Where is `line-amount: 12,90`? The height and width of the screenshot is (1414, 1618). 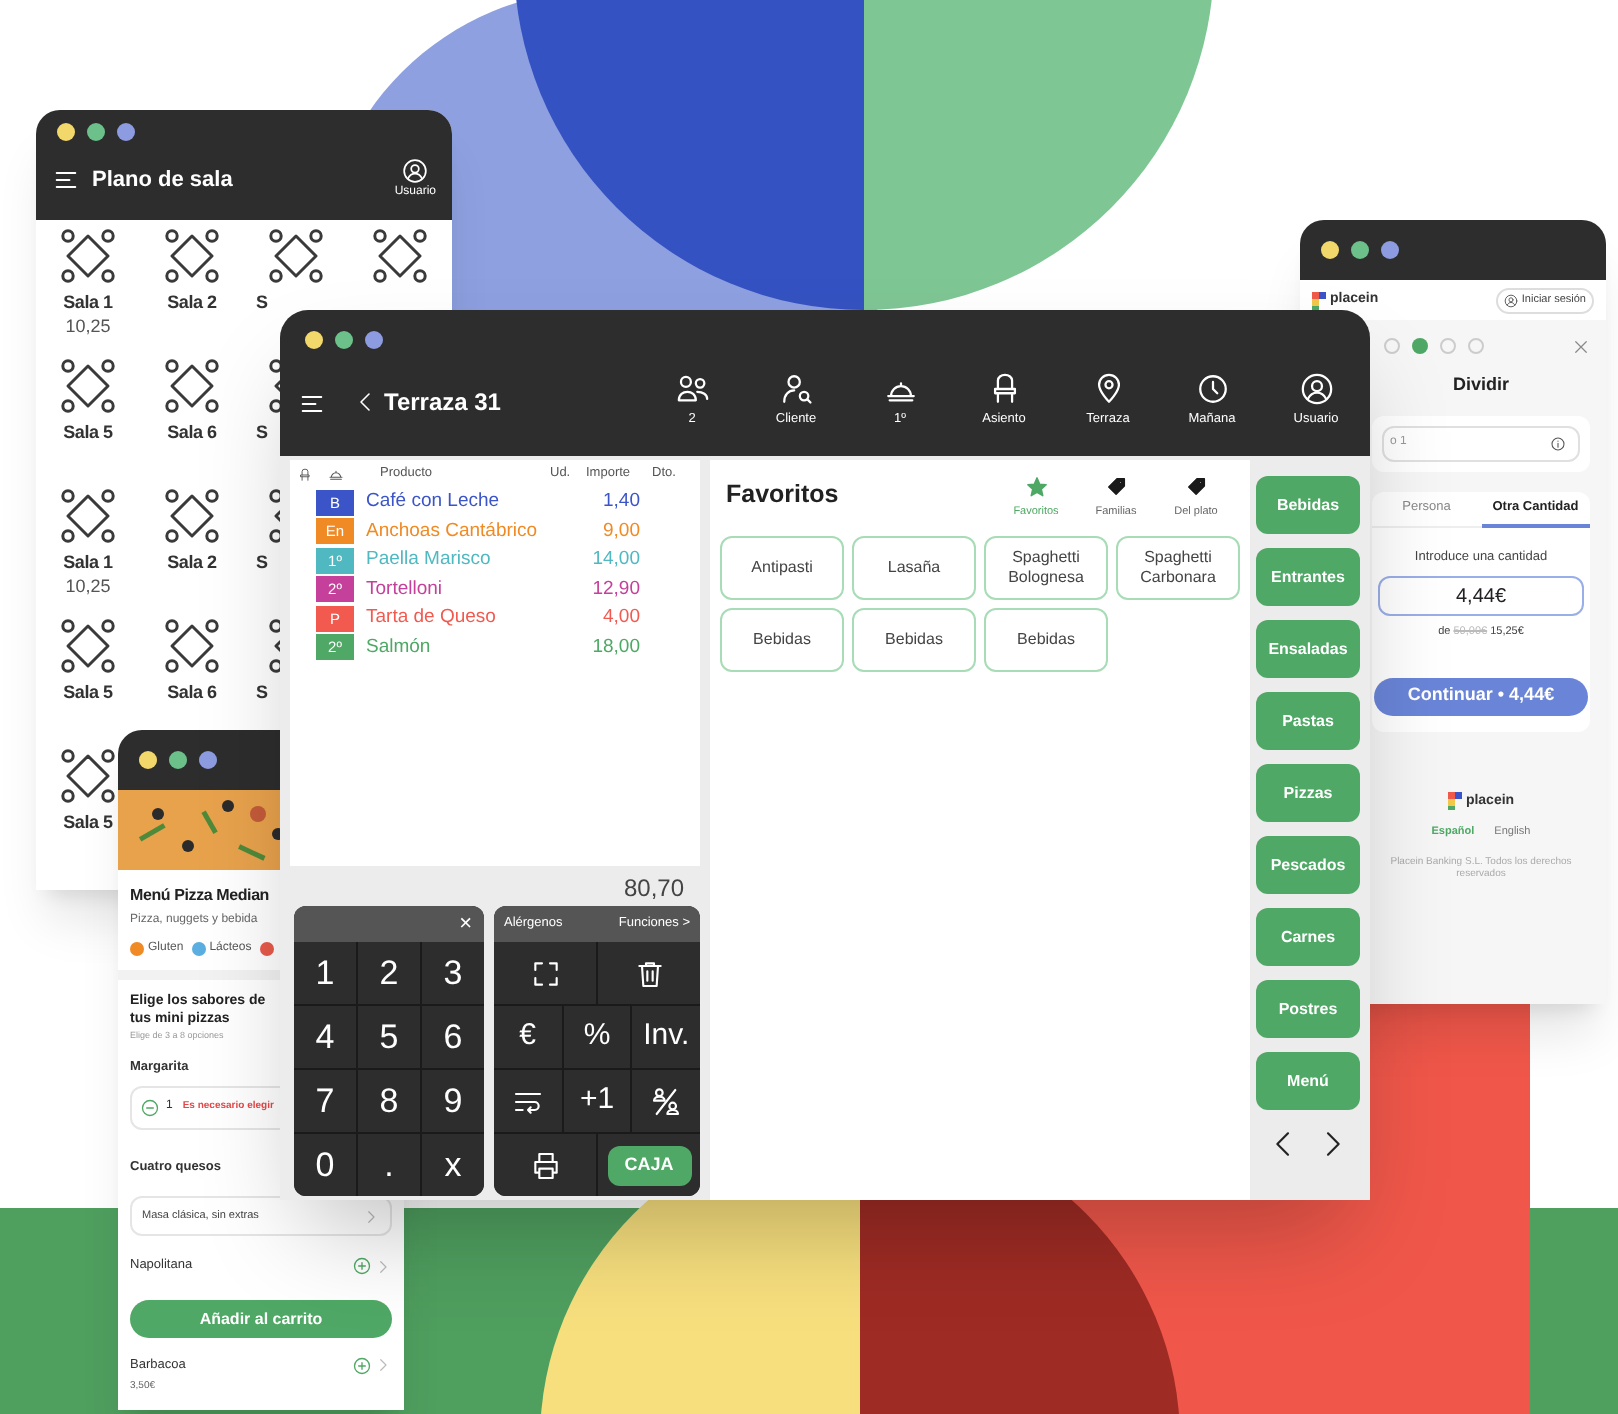
line-amount: 12,90 is located at coordinates (615, 589).